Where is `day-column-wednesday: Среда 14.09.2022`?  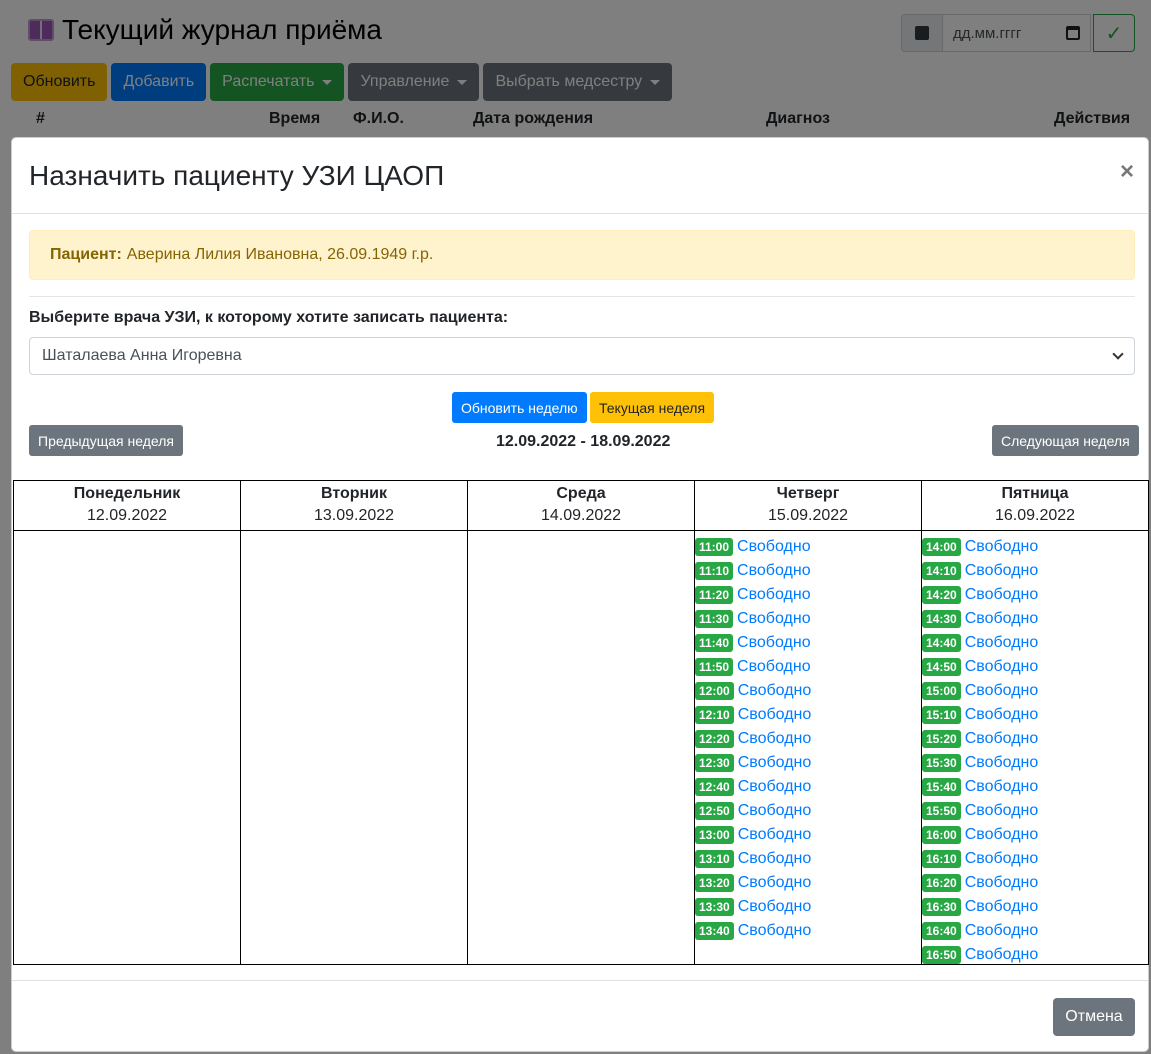
day-column-wednesday: Среда 14.09.2022 is located at coordinates (581, 722).